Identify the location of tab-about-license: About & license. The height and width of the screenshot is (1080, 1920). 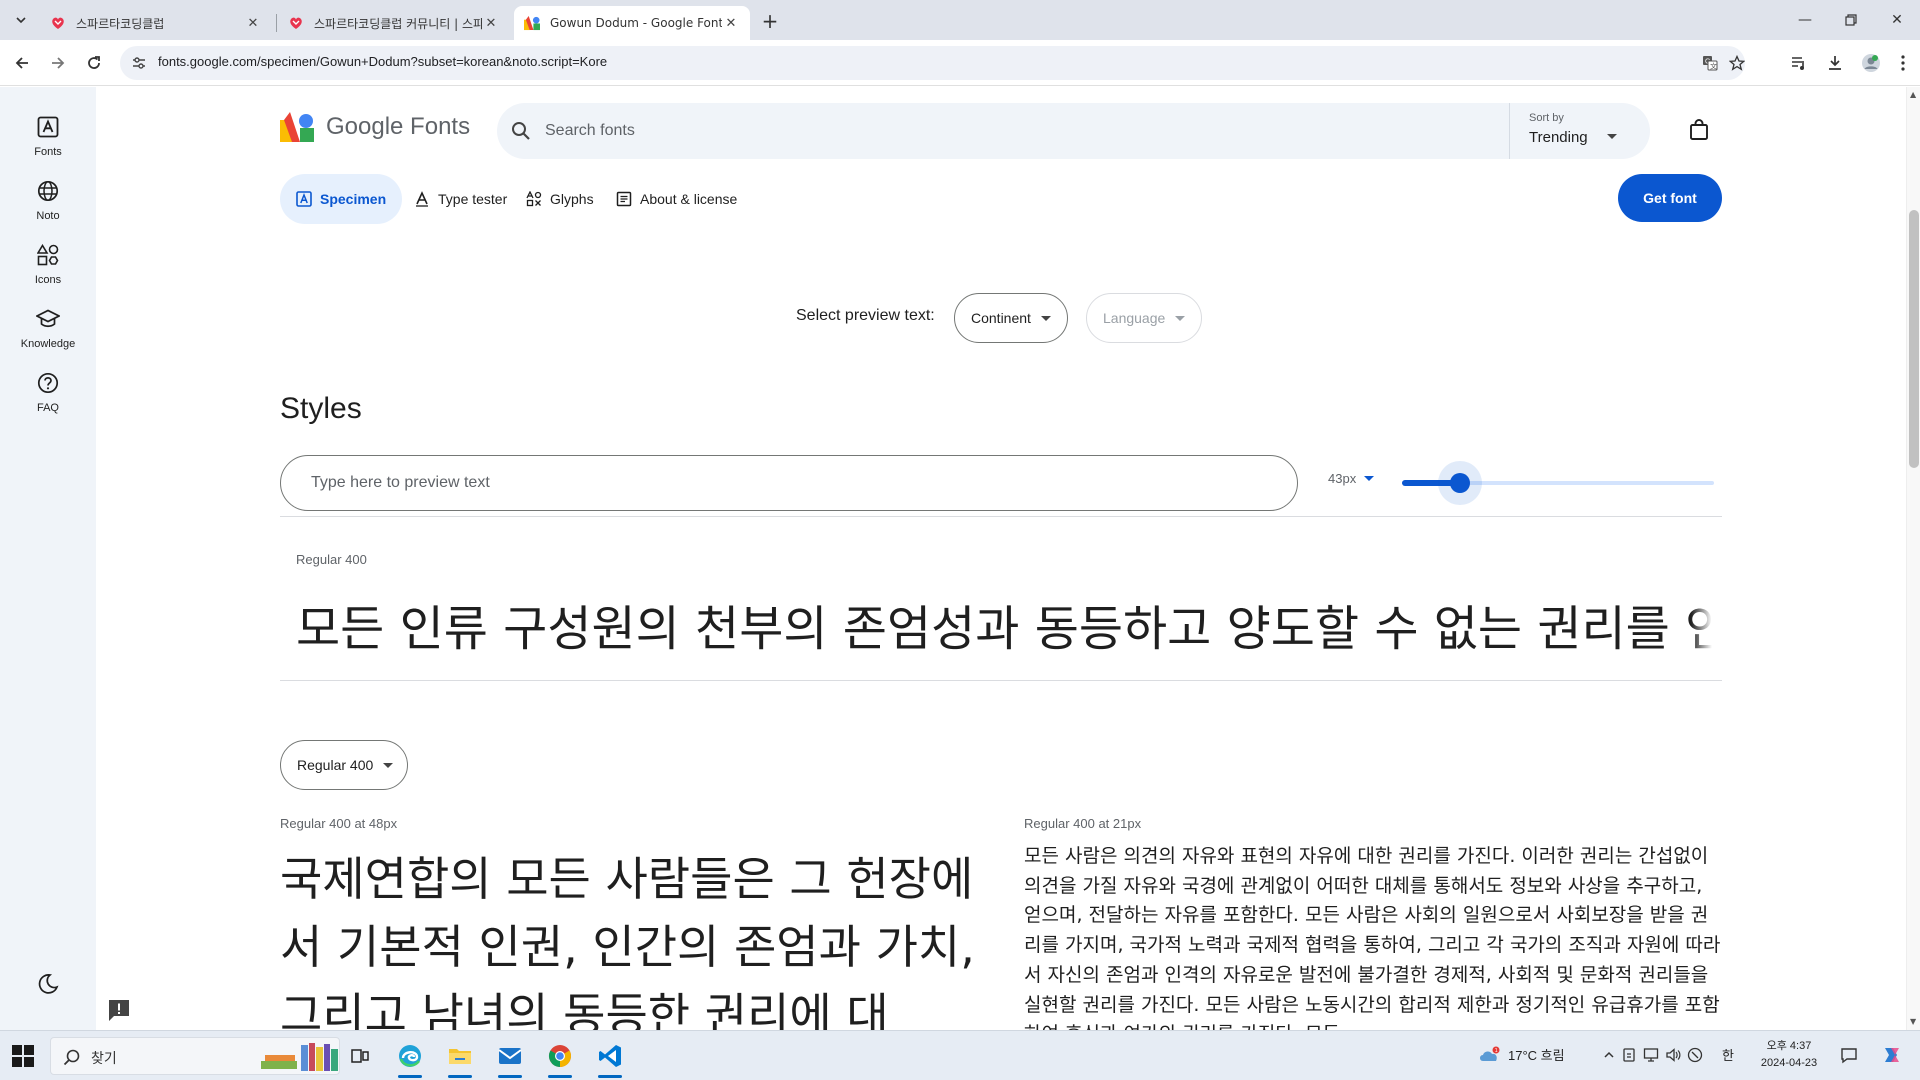
(676, 199).